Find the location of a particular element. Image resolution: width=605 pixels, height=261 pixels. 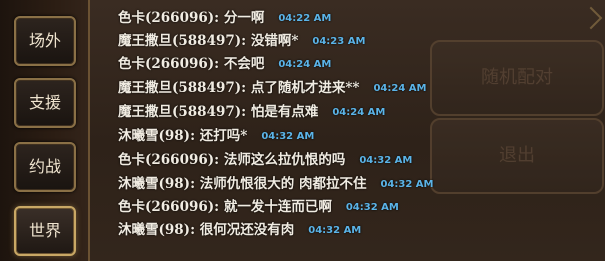

message-text: 怕是有点难 is located at coordinates (284, 112).